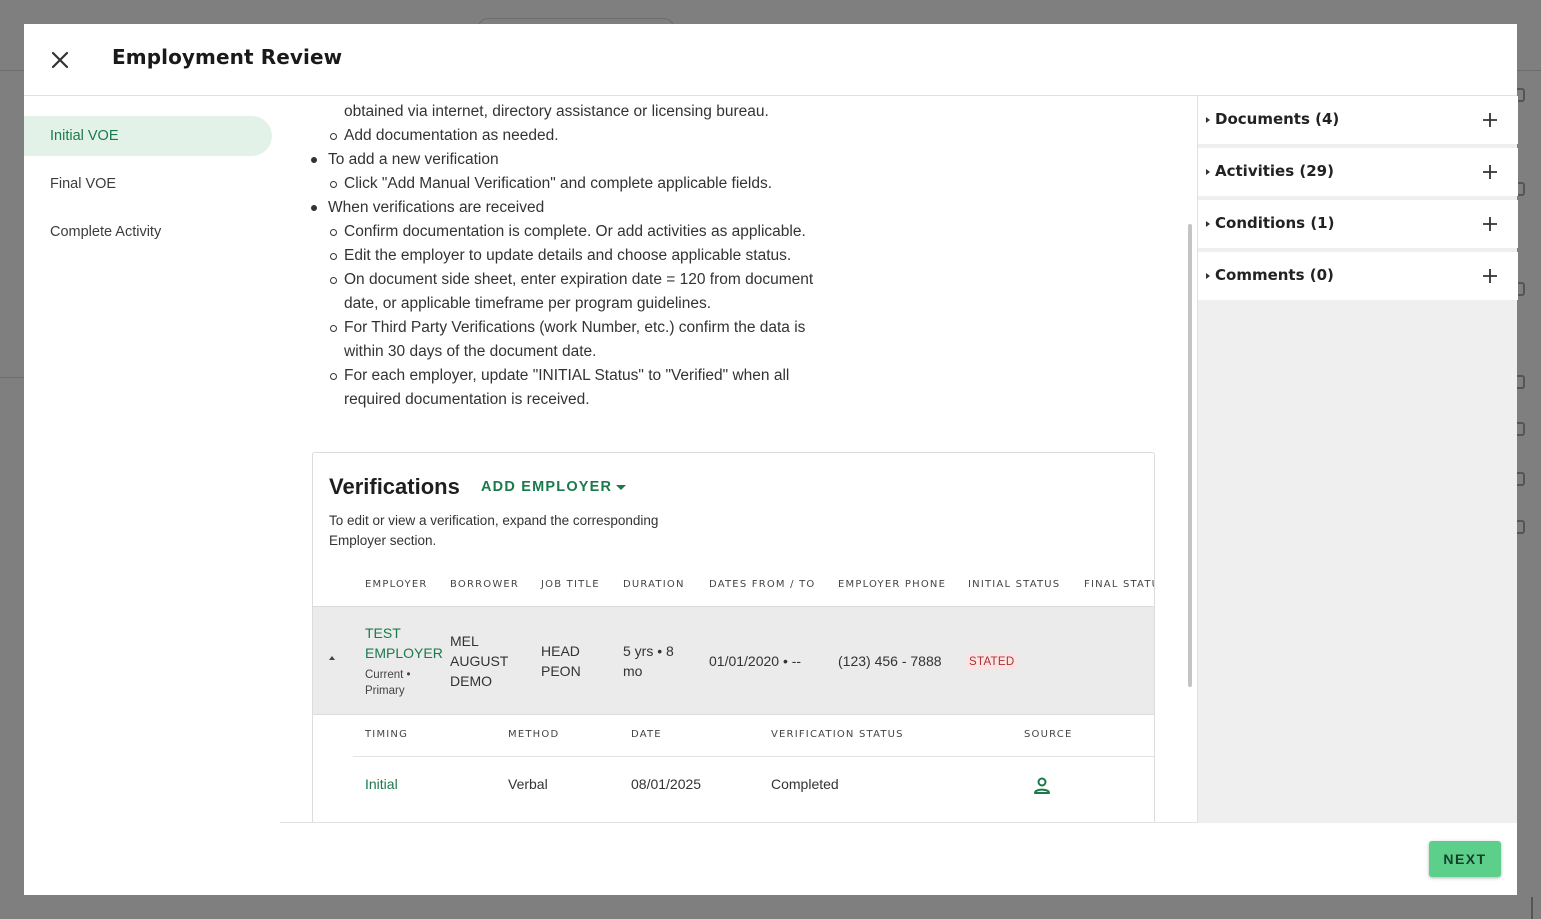 Image resolution: width=1541 pixels, height=919 pixels. What do you see at coordinates (485, 584) in the screenshot?
I see `column-header: BORROWER` at bounding box center [485, 584].